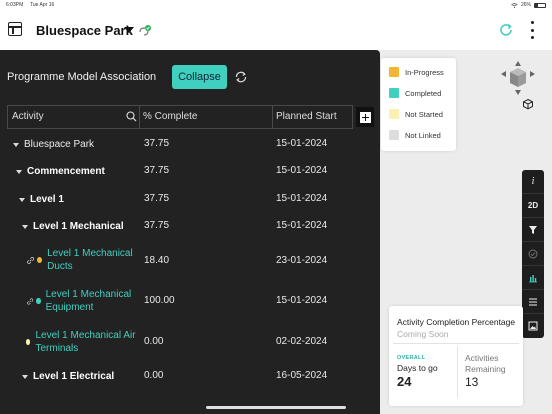  I want to click on project-title: Bluespace Park, so click(84, 30).